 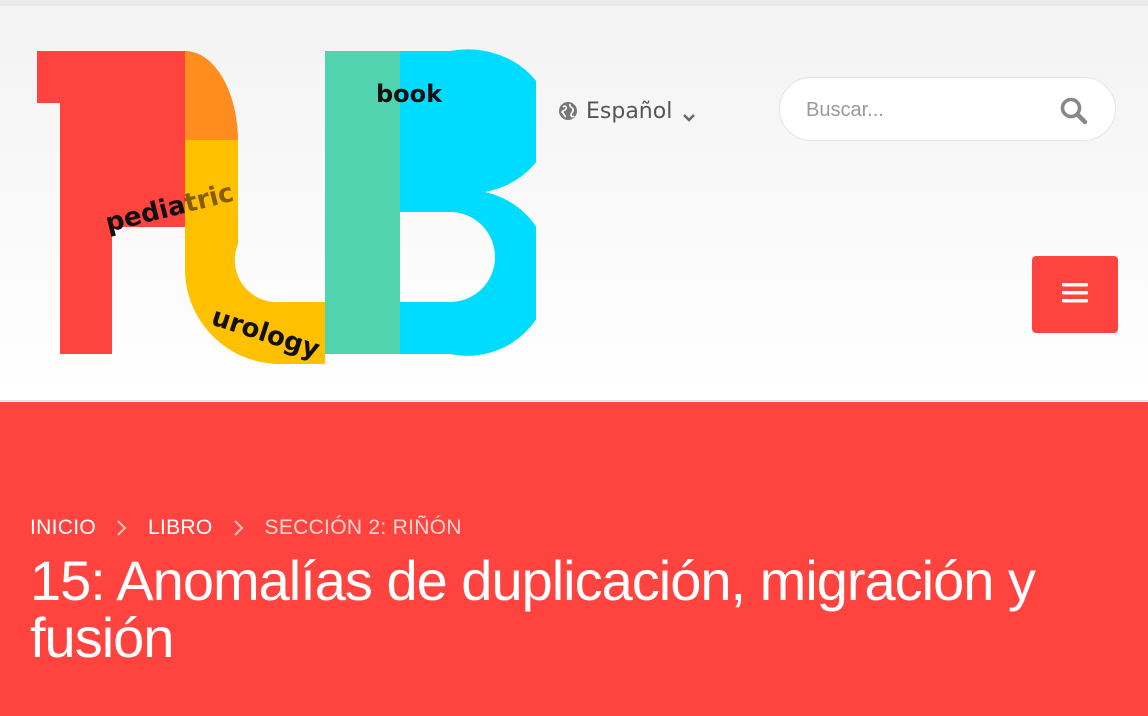 I want to click on search-box, so click(x=947, y=109).